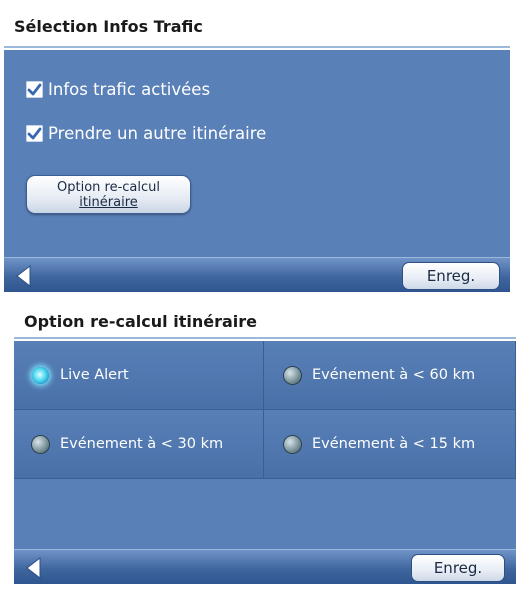  Describe the element at coordinates (139, 375) in the screenshot. I see `option-live-alert: Live Alert` at that location.